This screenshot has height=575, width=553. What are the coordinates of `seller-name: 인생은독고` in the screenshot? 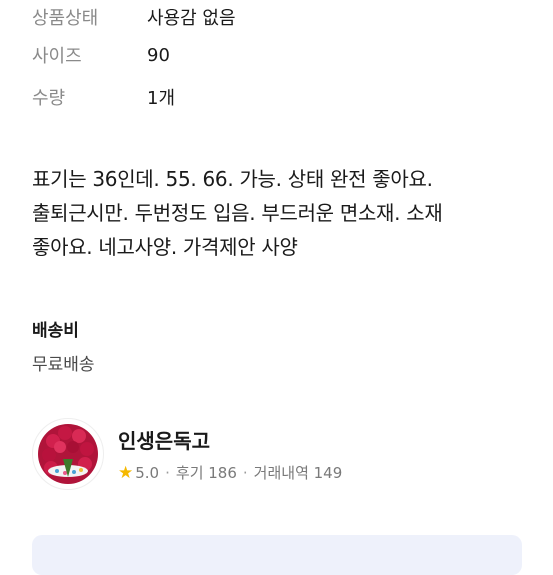 It's located at (230, 439).